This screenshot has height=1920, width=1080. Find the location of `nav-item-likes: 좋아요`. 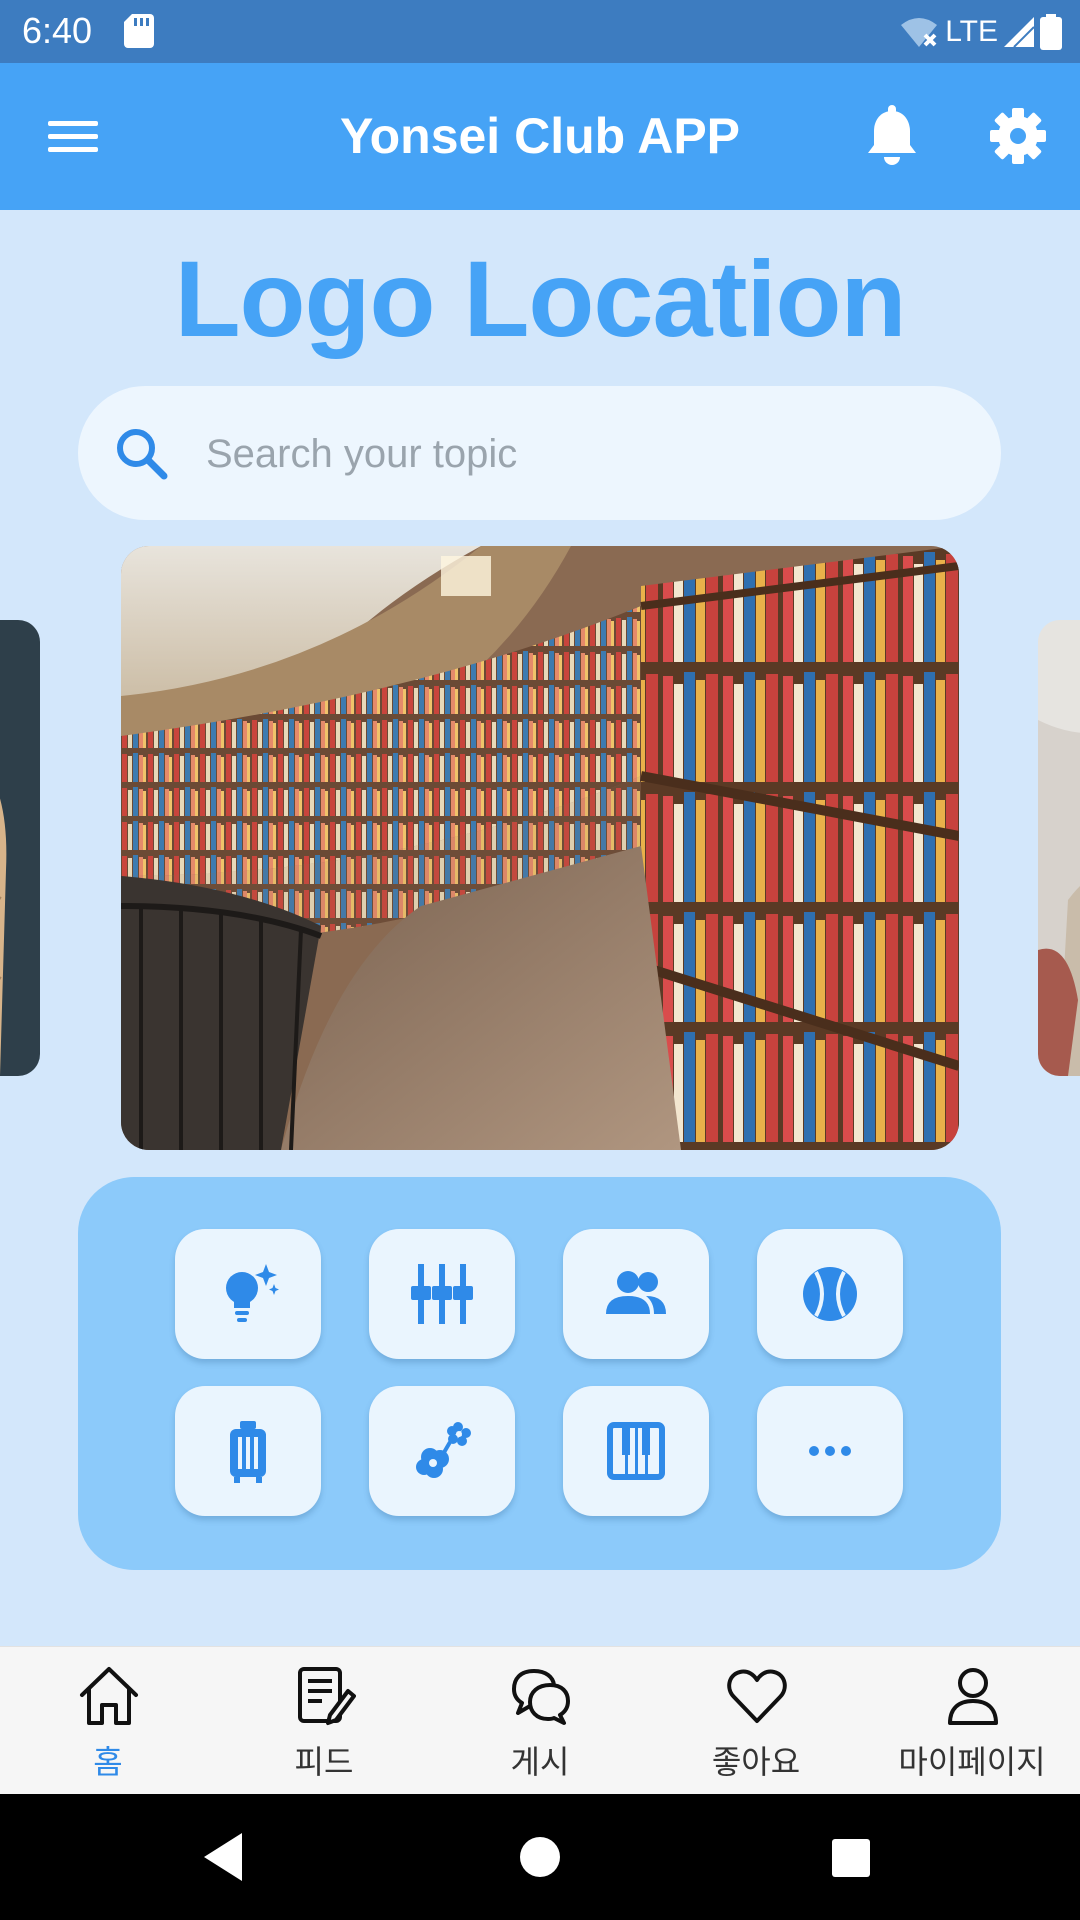

nav-item-likes: 좋아요 is located at coordinates (756, 1721).